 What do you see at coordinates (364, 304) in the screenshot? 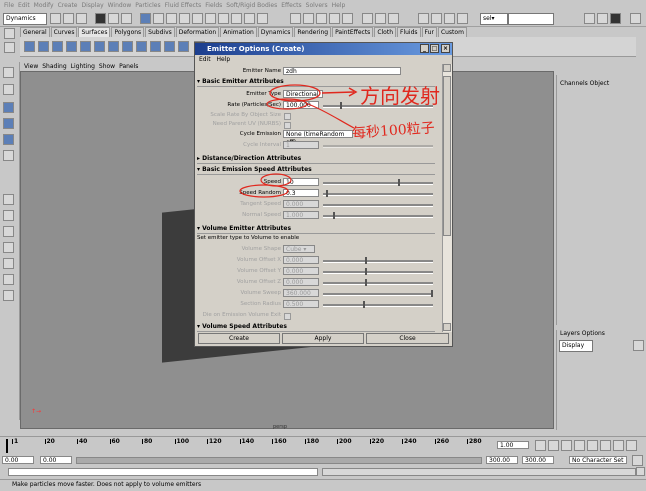
I see `section-radius-knob` at bounding box center [364, 304].